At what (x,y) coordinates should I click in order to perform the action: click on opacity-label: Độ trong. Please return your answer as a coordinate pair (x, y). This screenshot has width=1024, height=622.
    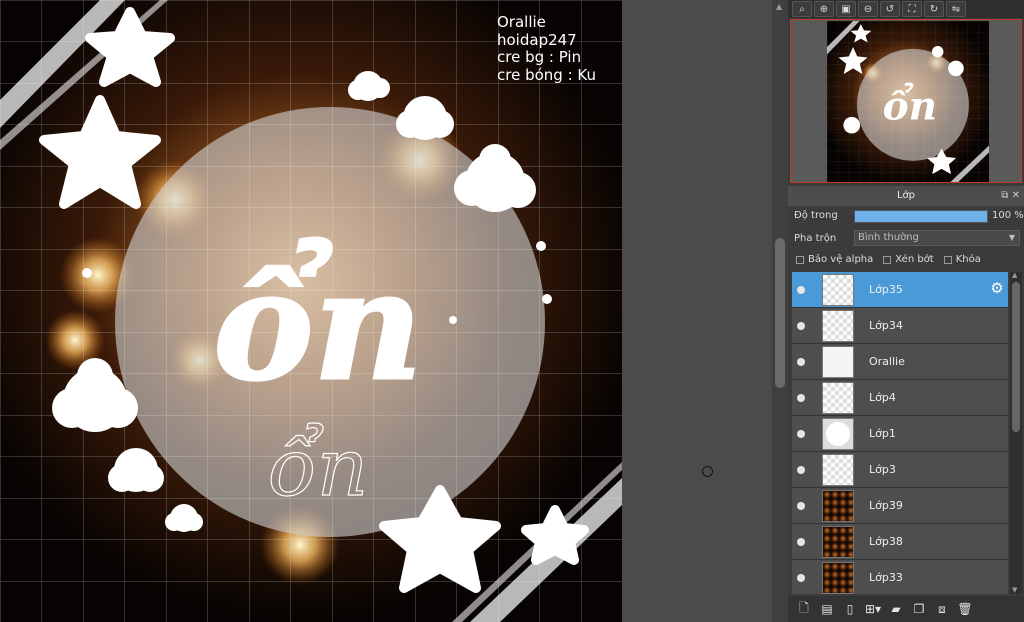
    Looking at the image, I should click on (816, 215).